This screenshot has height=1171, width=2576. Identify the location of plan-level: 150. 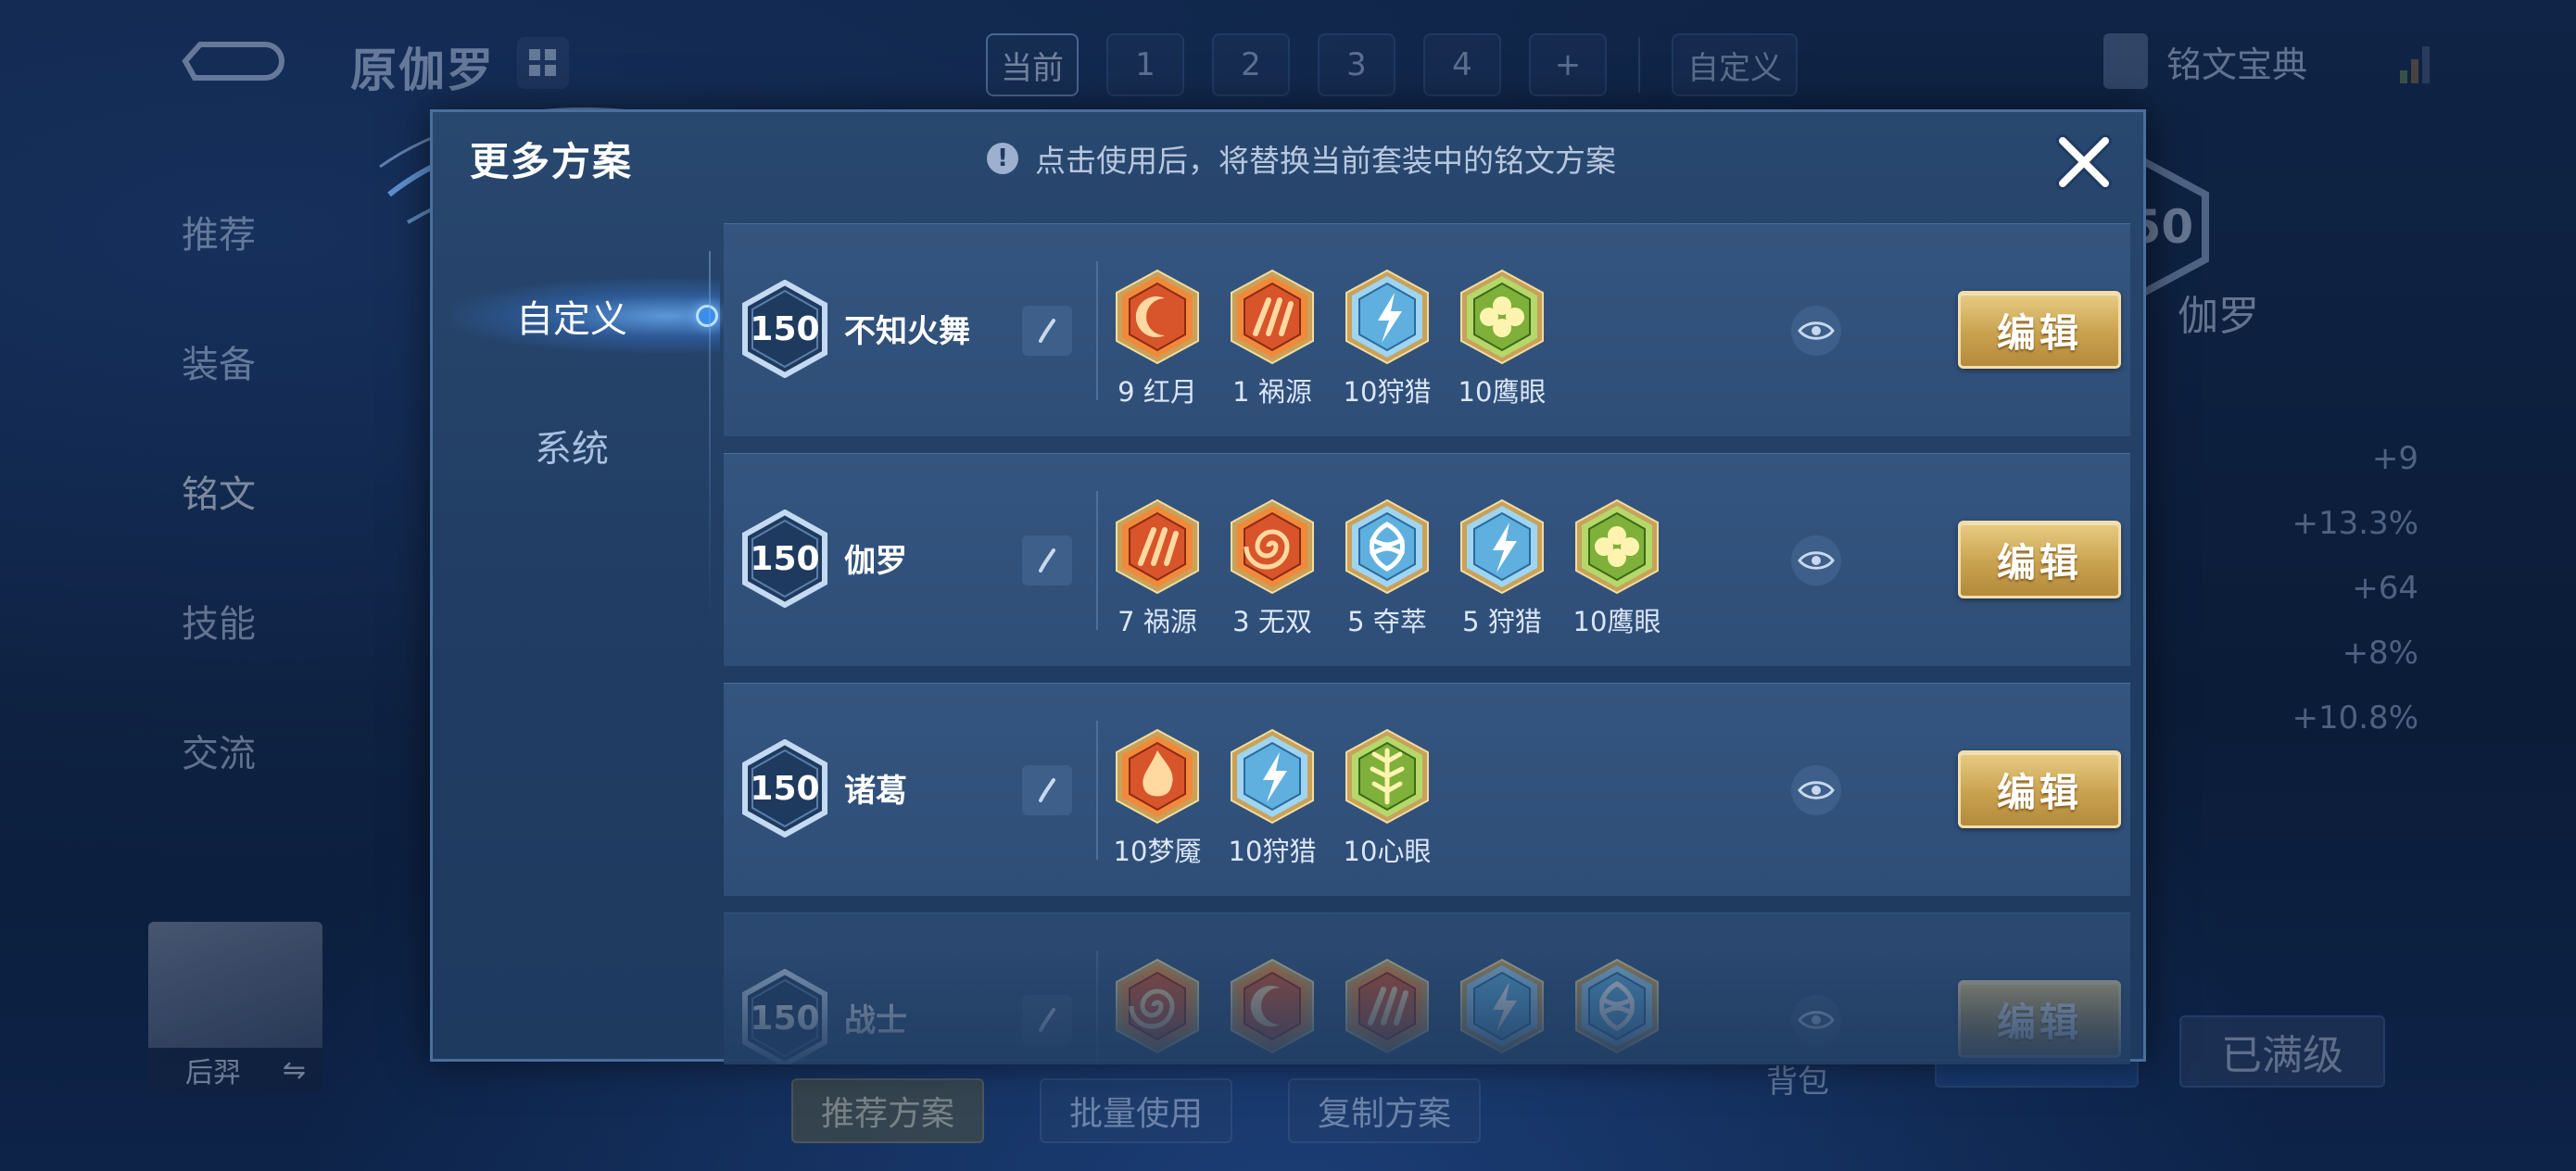
(785, 329).